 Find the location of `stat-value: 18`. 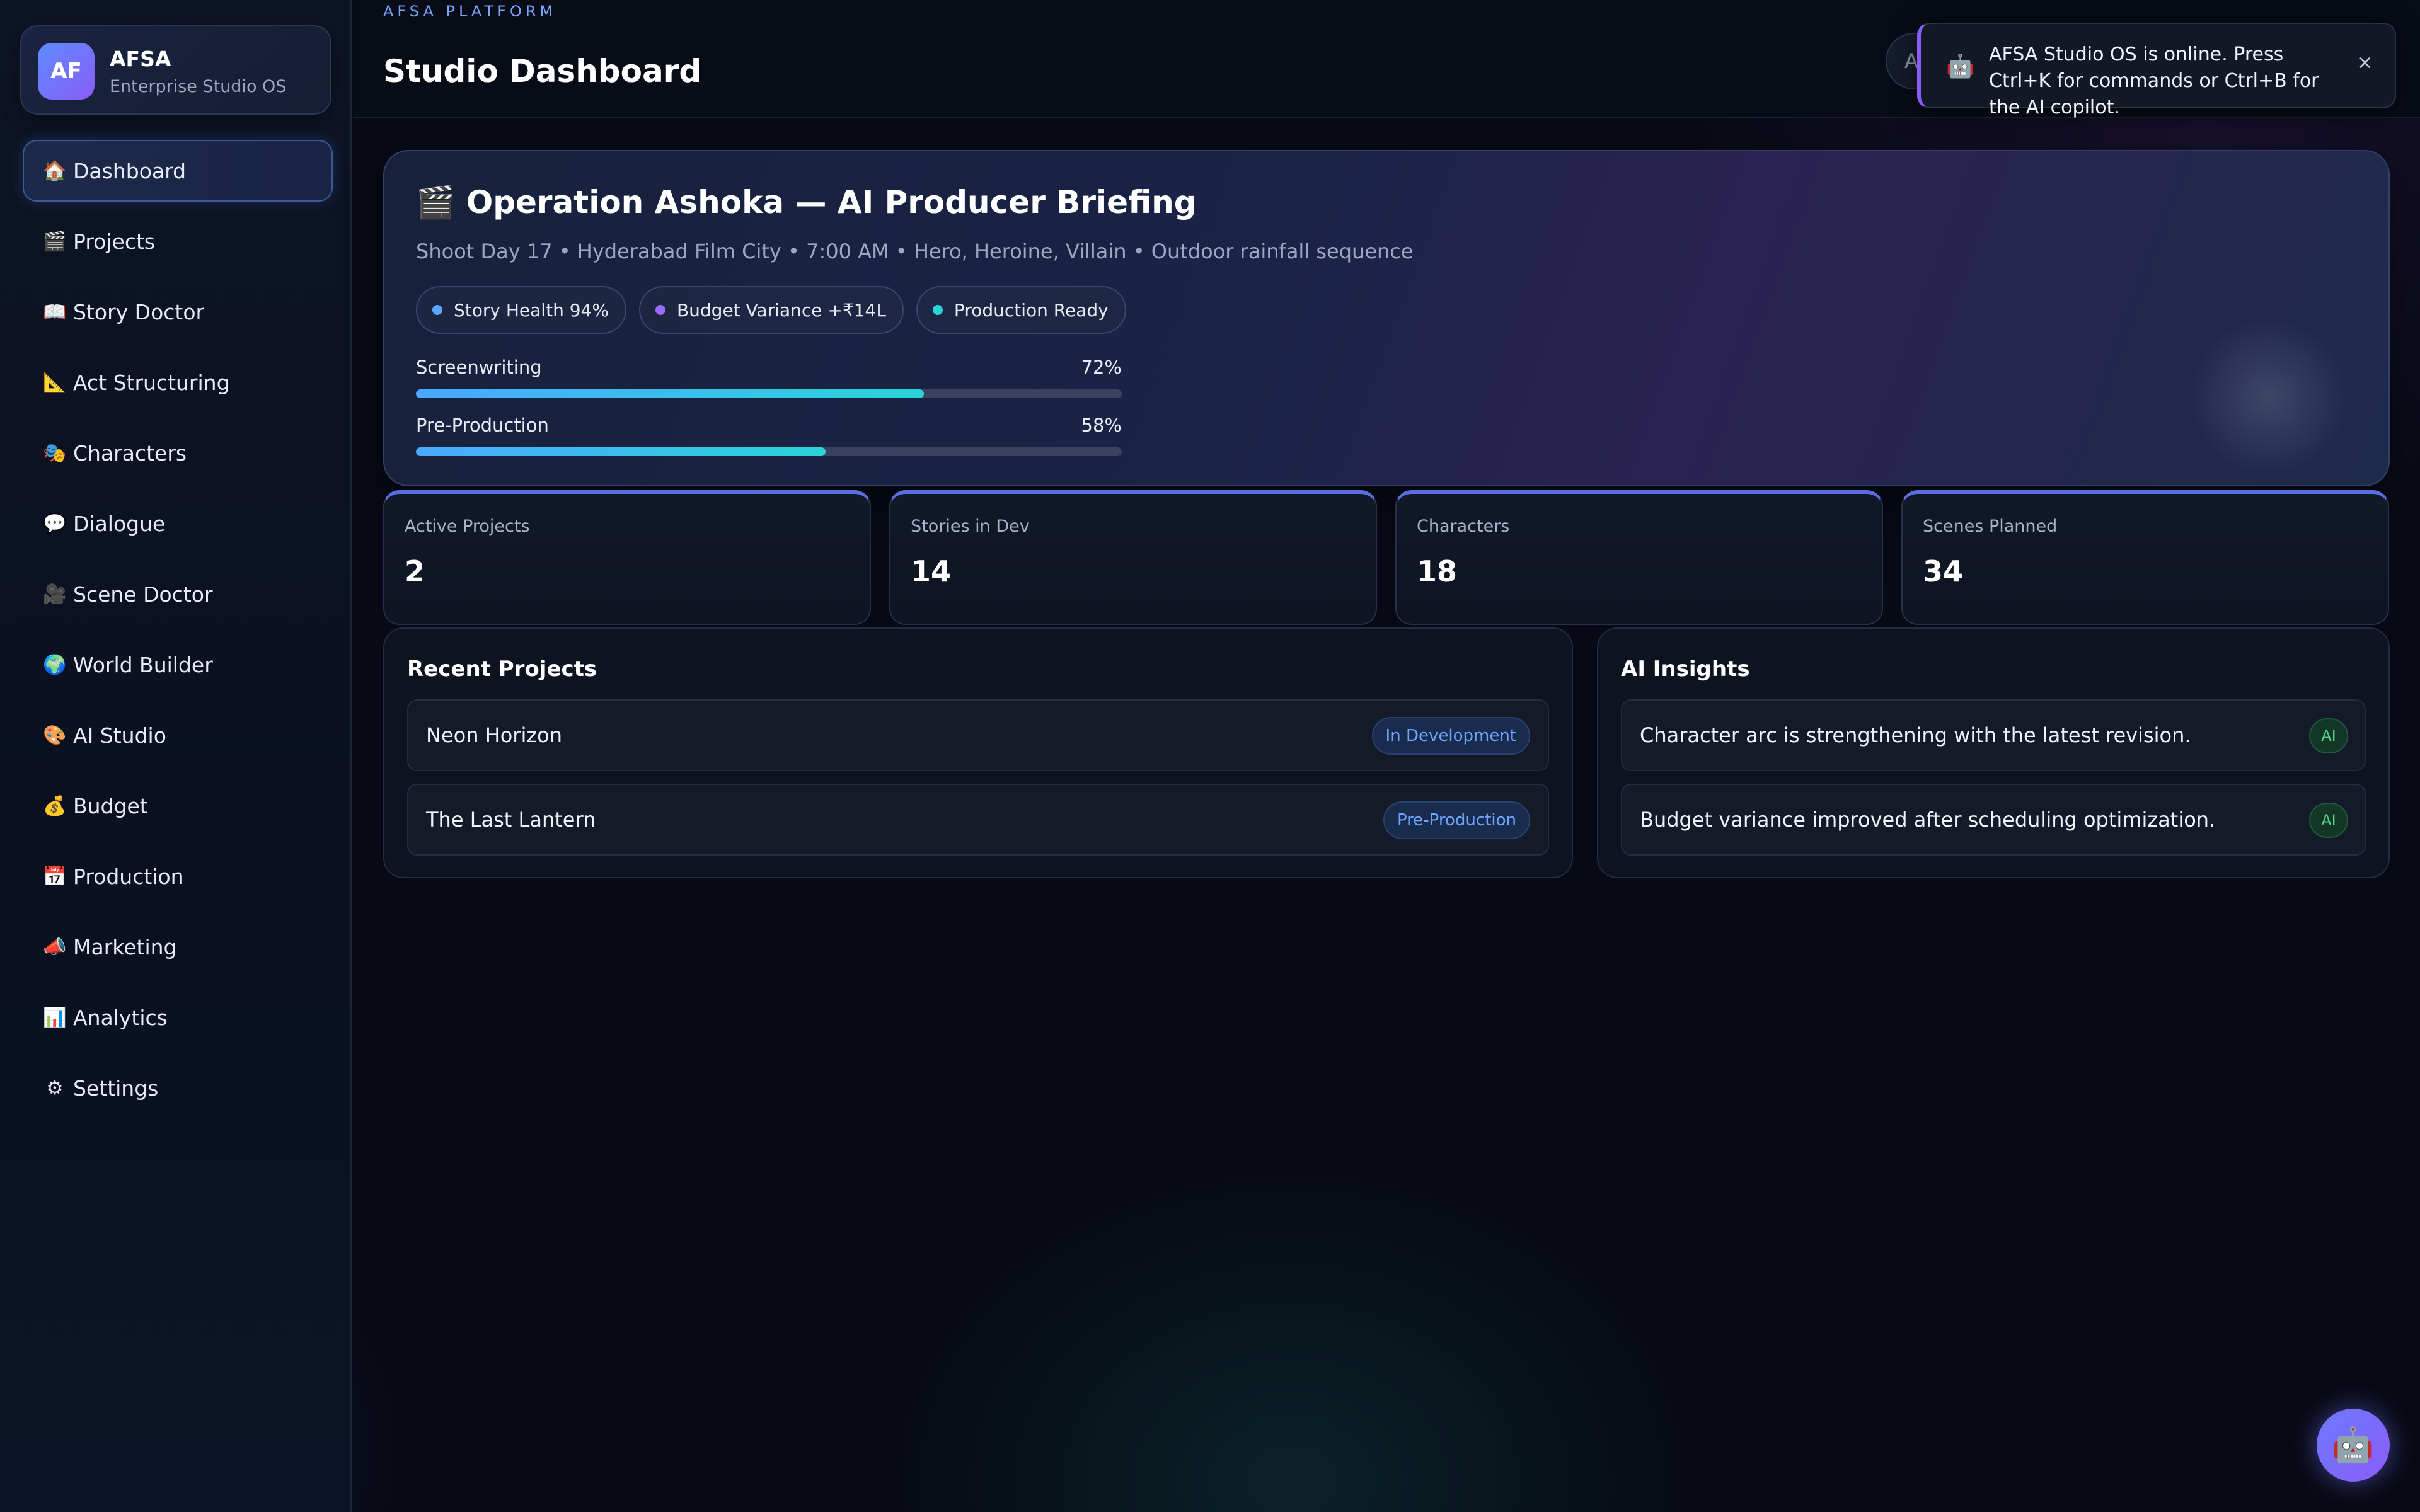

stat-value: 18 is located at coordinates (1437, 571).